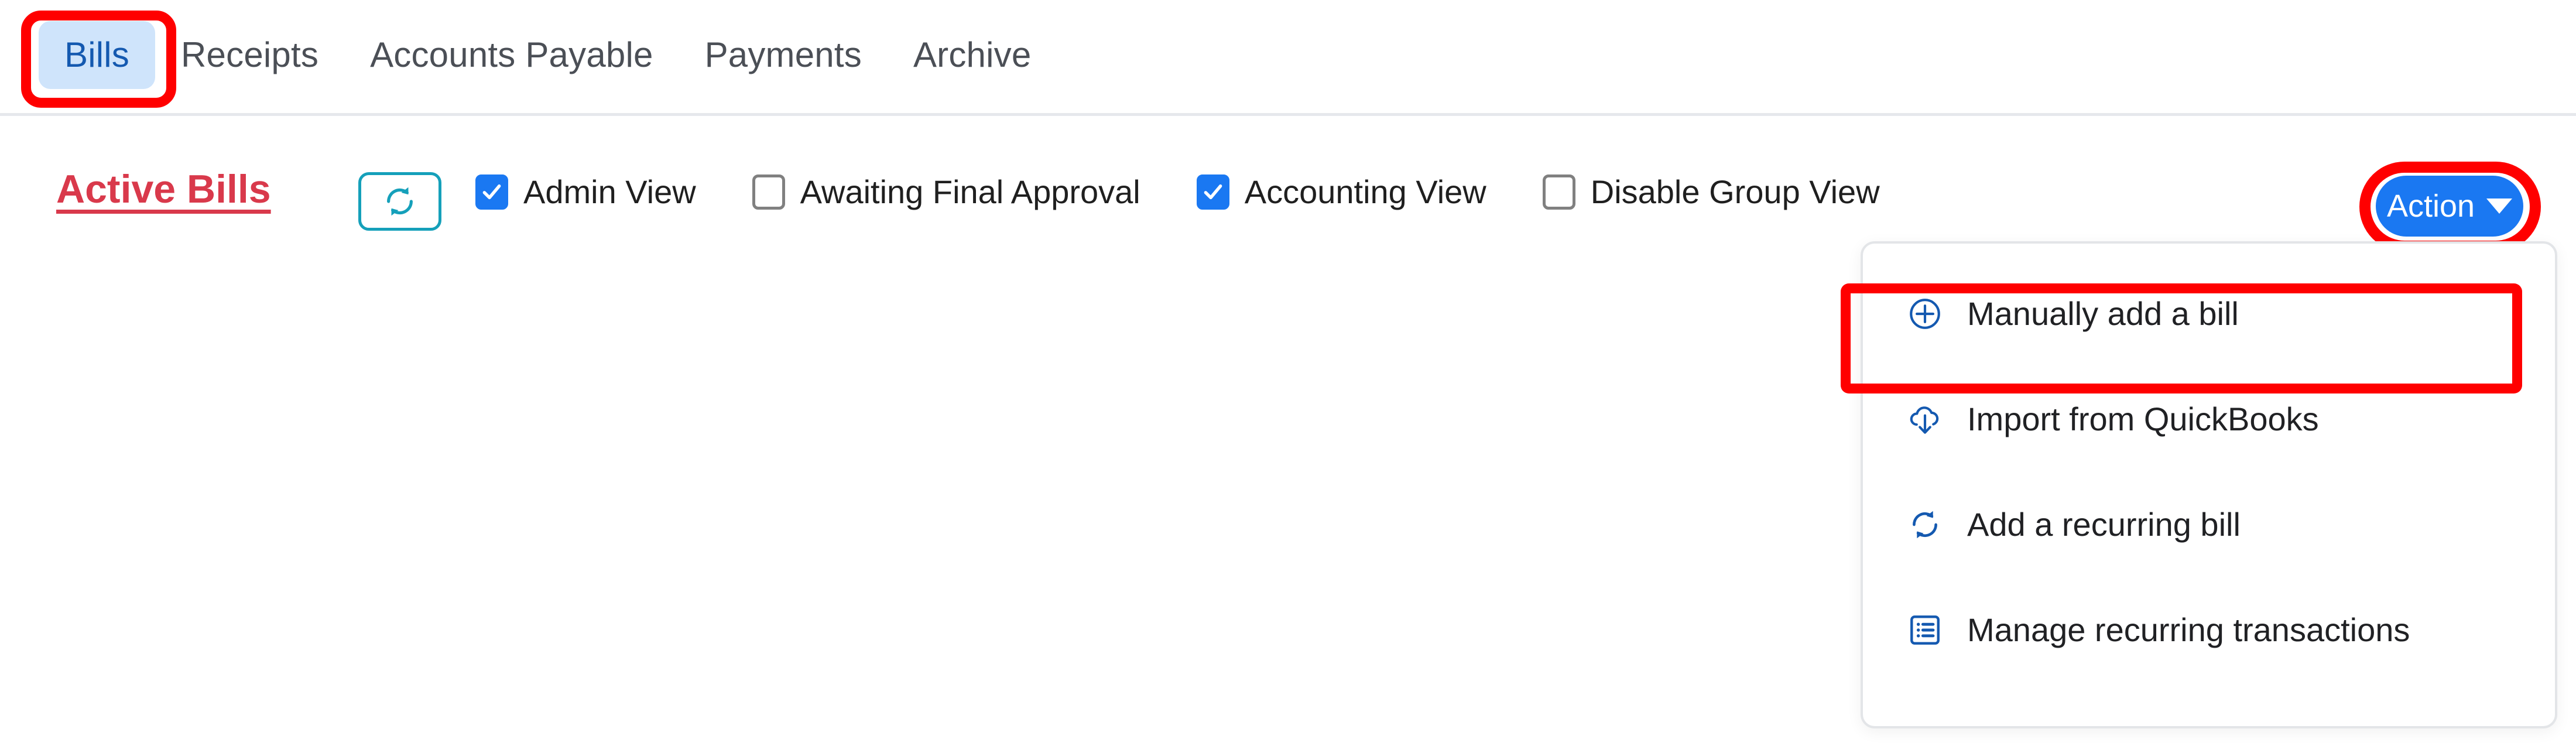 The width and height of the screenshot is (2576, 746). What do you see at coordinates (784, 55) in the screenshot?
I see `tab-payments: Payments` at bounding box center [784, 55].